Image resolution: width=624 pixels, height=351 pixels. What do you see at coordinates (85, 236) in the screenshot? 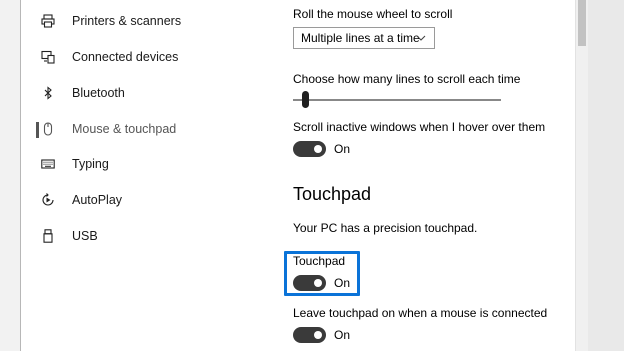
I see `sidebar-item-label: USB` at bounding box center [85, 236].